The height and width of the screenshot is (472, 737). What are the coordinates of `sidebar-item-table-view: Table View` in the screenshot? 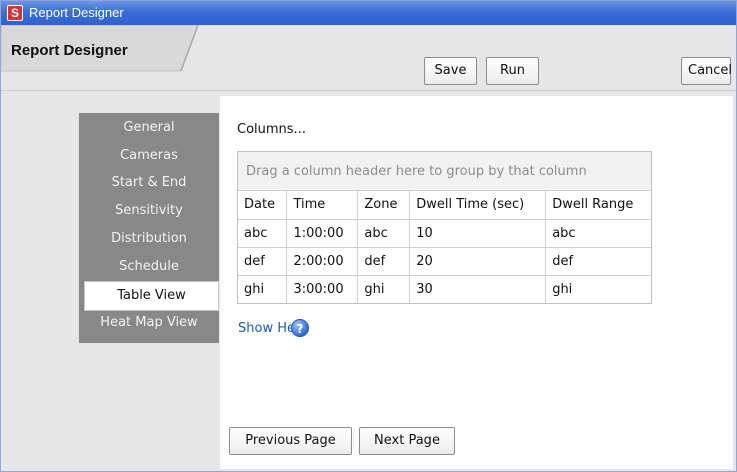 It's located at (151, 296).